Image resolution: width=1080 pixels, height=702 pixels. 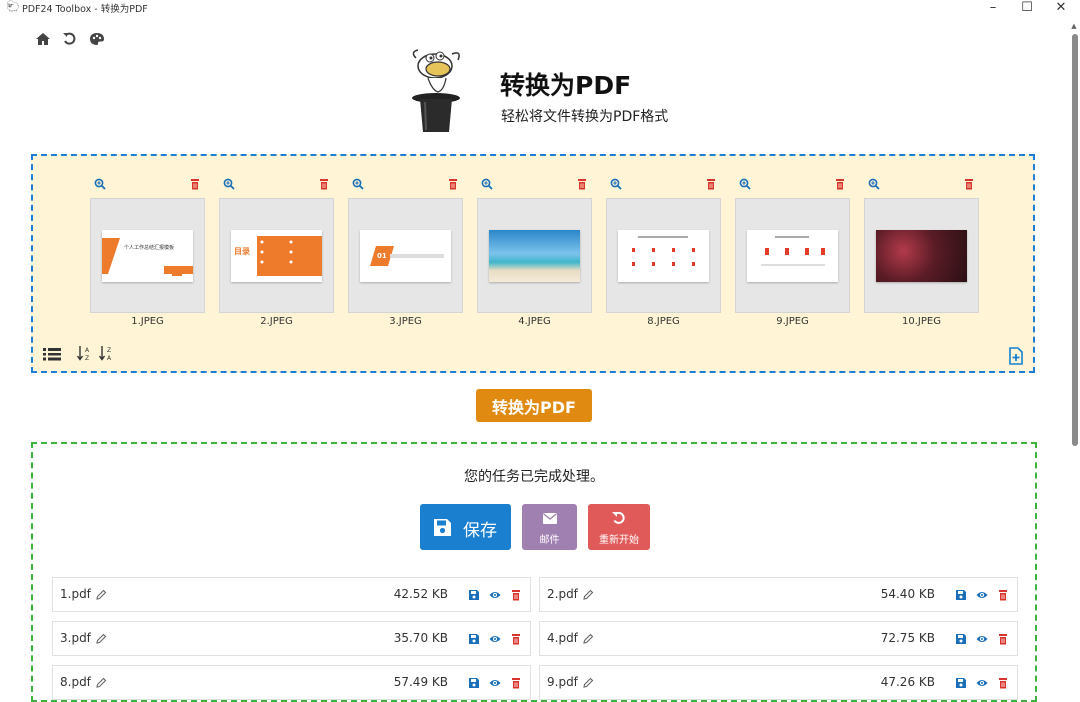 I want to click on file-name: 1.JPEG, so click(x=147, y=321).